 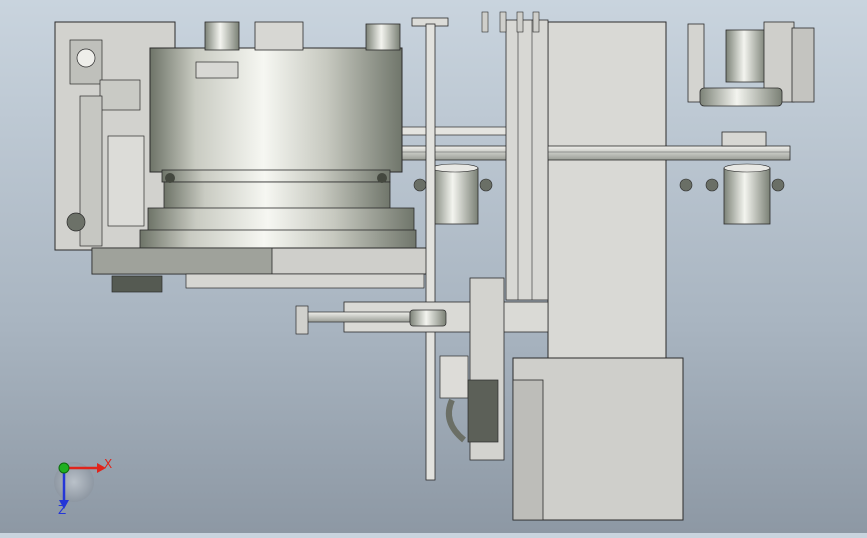 What do you see at coordinates (80, 485) in the screenshot?
I see `coordinate-triad-icon` at bounding box center [80, 485].